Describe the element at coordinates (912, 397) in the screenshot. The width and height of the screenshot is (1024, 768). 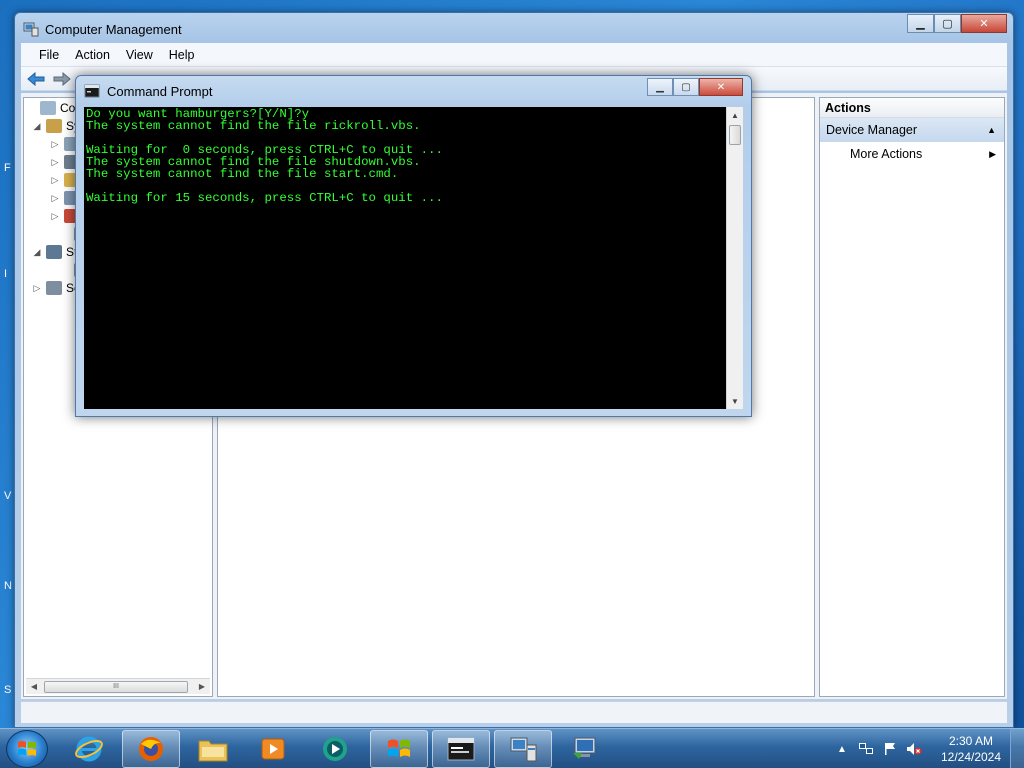
I see `actions-pane: Actions Device Manager ▲ More Actions ▶` at that location.